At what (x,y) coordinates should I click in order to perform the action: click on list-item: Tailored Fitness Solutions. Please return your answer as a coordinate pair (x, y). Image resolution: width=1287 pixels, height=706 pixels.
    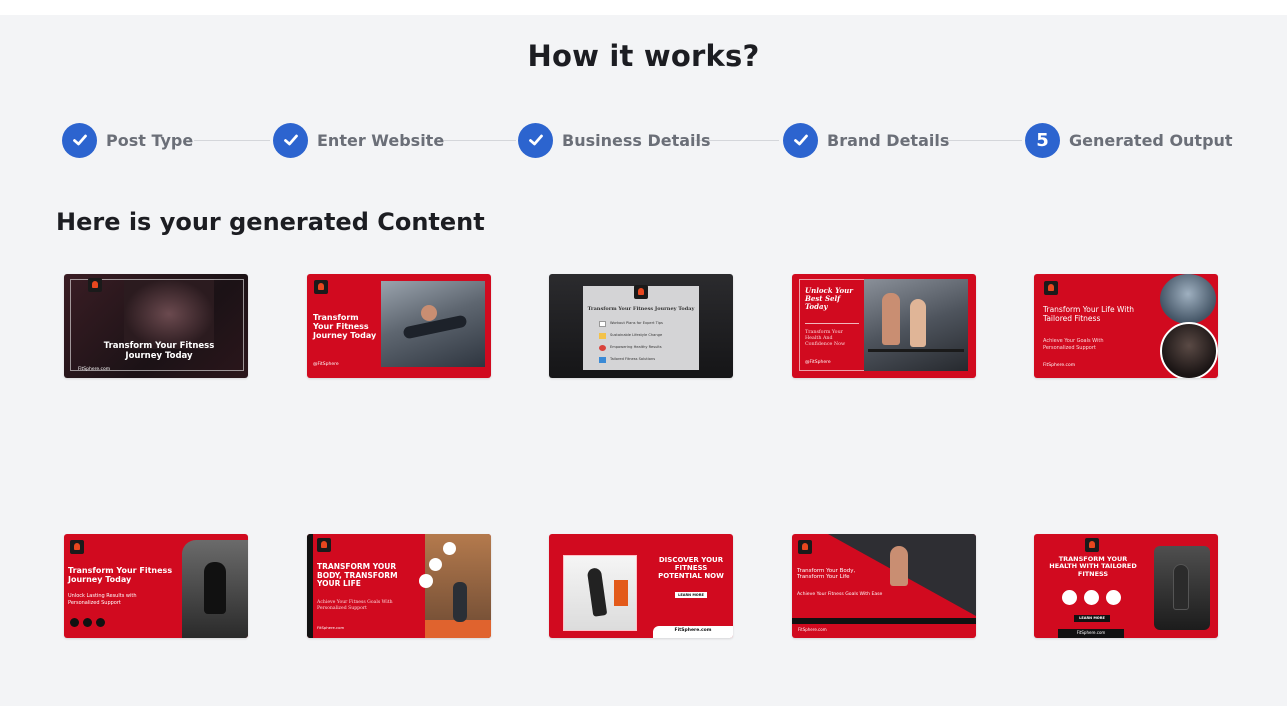
    Looking at the image, I should click on (631, 363).